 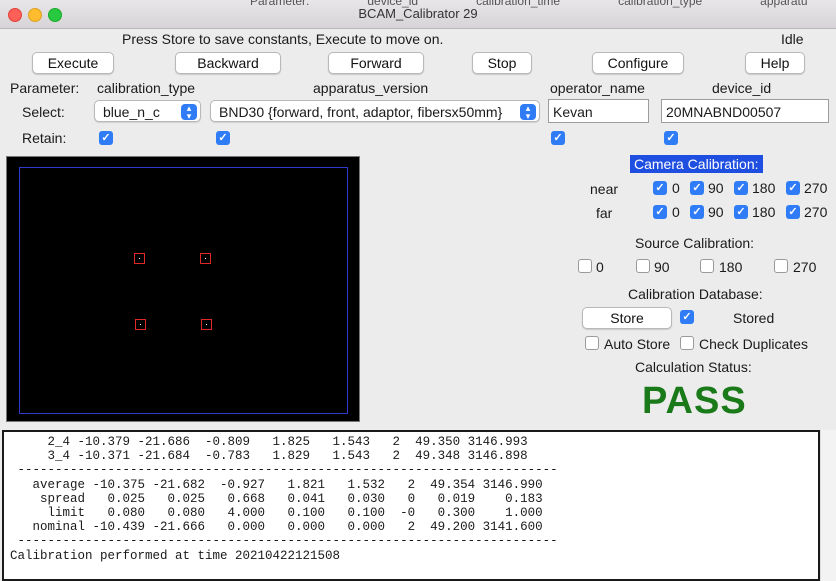 I want to click on device-id-field: 20MNABND00507, so click(x=745, y=111).